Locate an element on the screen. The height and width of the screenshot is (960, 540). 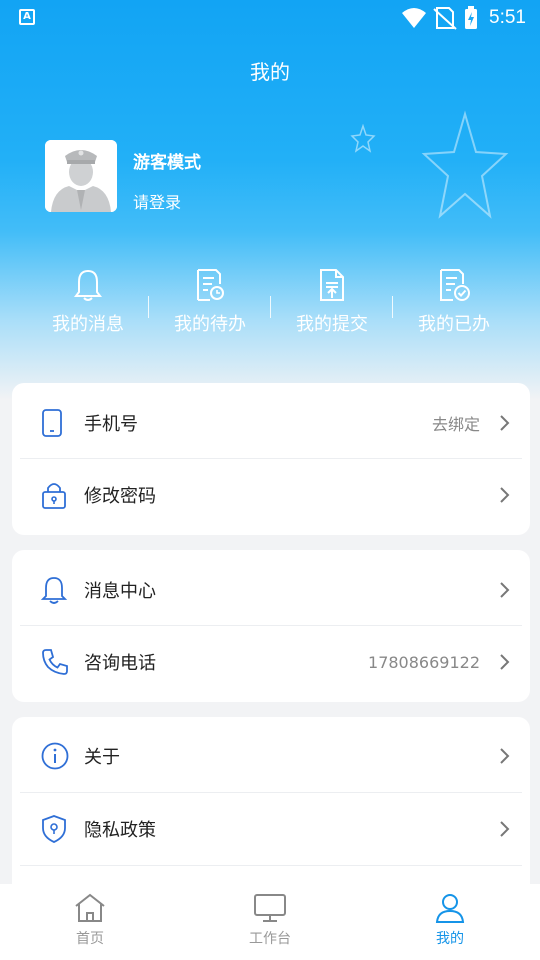
battery-icon is located at coordinates (471, 17).